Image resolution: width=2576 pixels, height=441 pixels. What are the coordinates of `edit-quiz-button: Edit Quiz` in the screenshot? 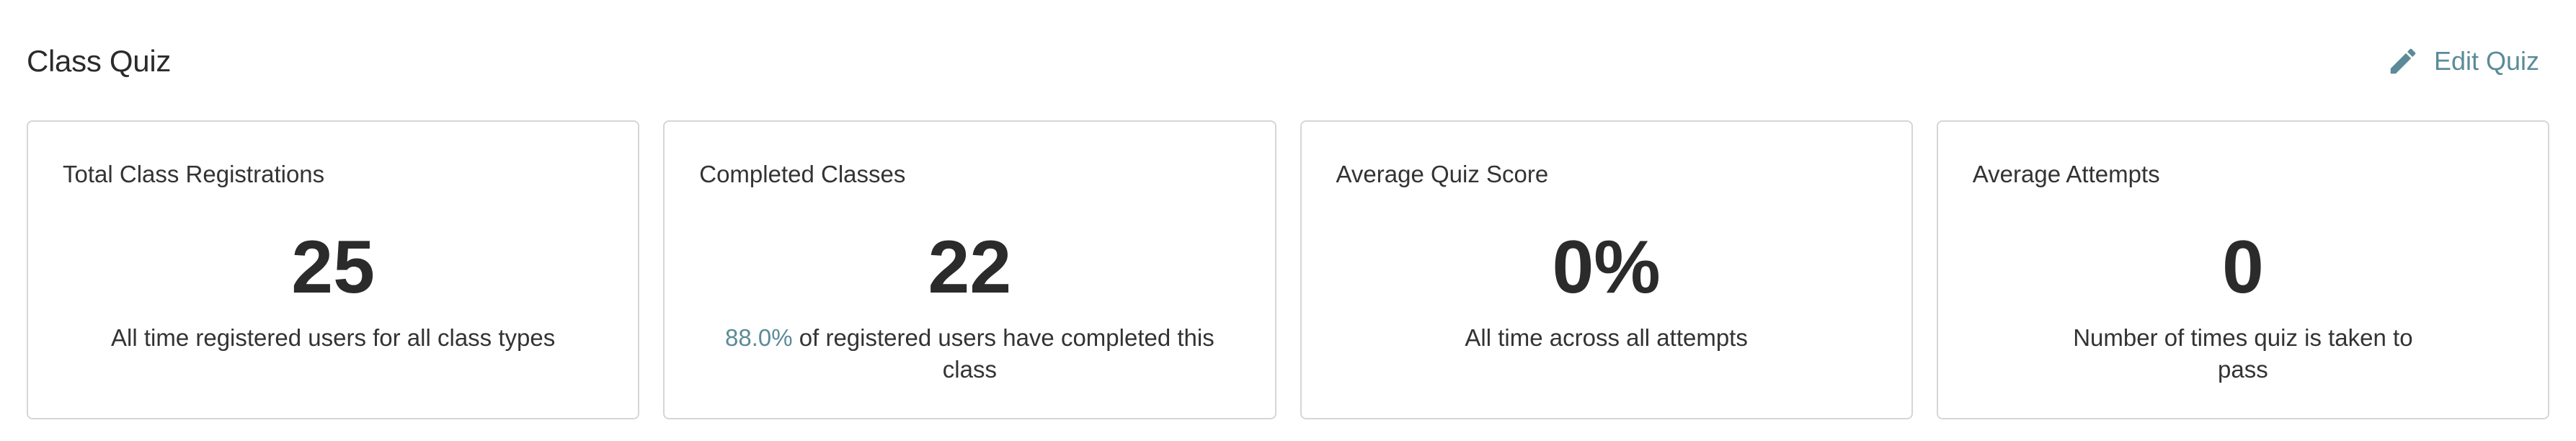 It's located at (2462, 61).